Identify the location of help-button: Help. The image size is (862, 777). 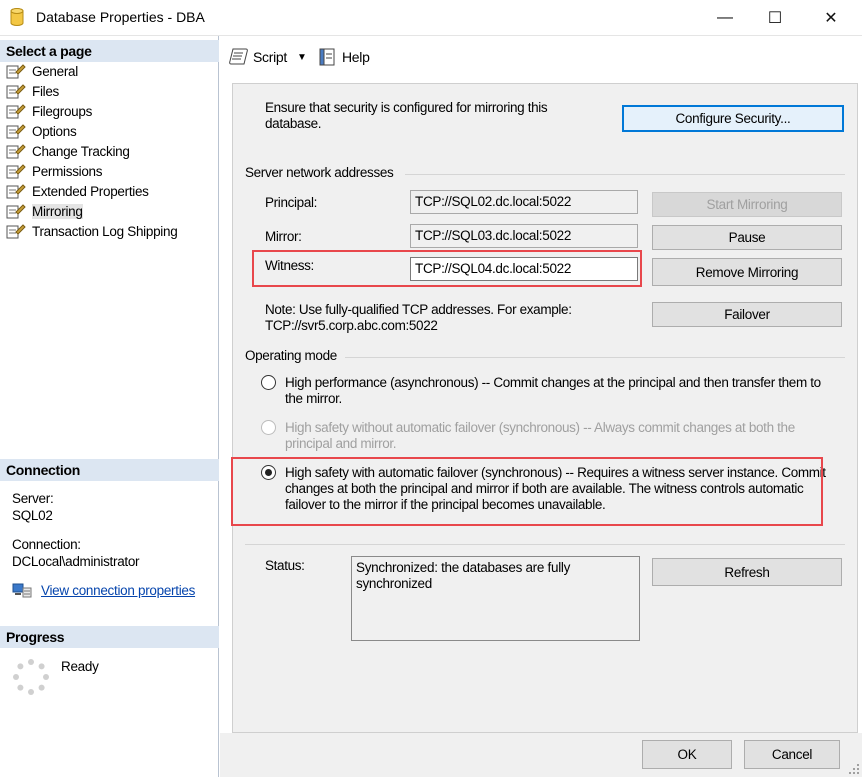
(344, 57).